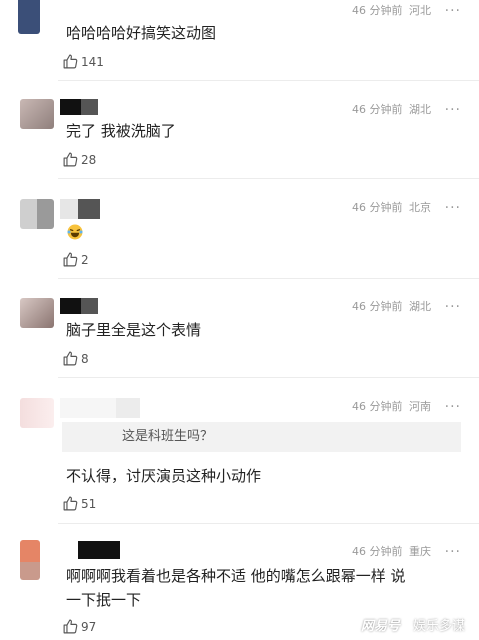 The image size is (479, 640). I want to click on like-count: 51, so click(89, 503).